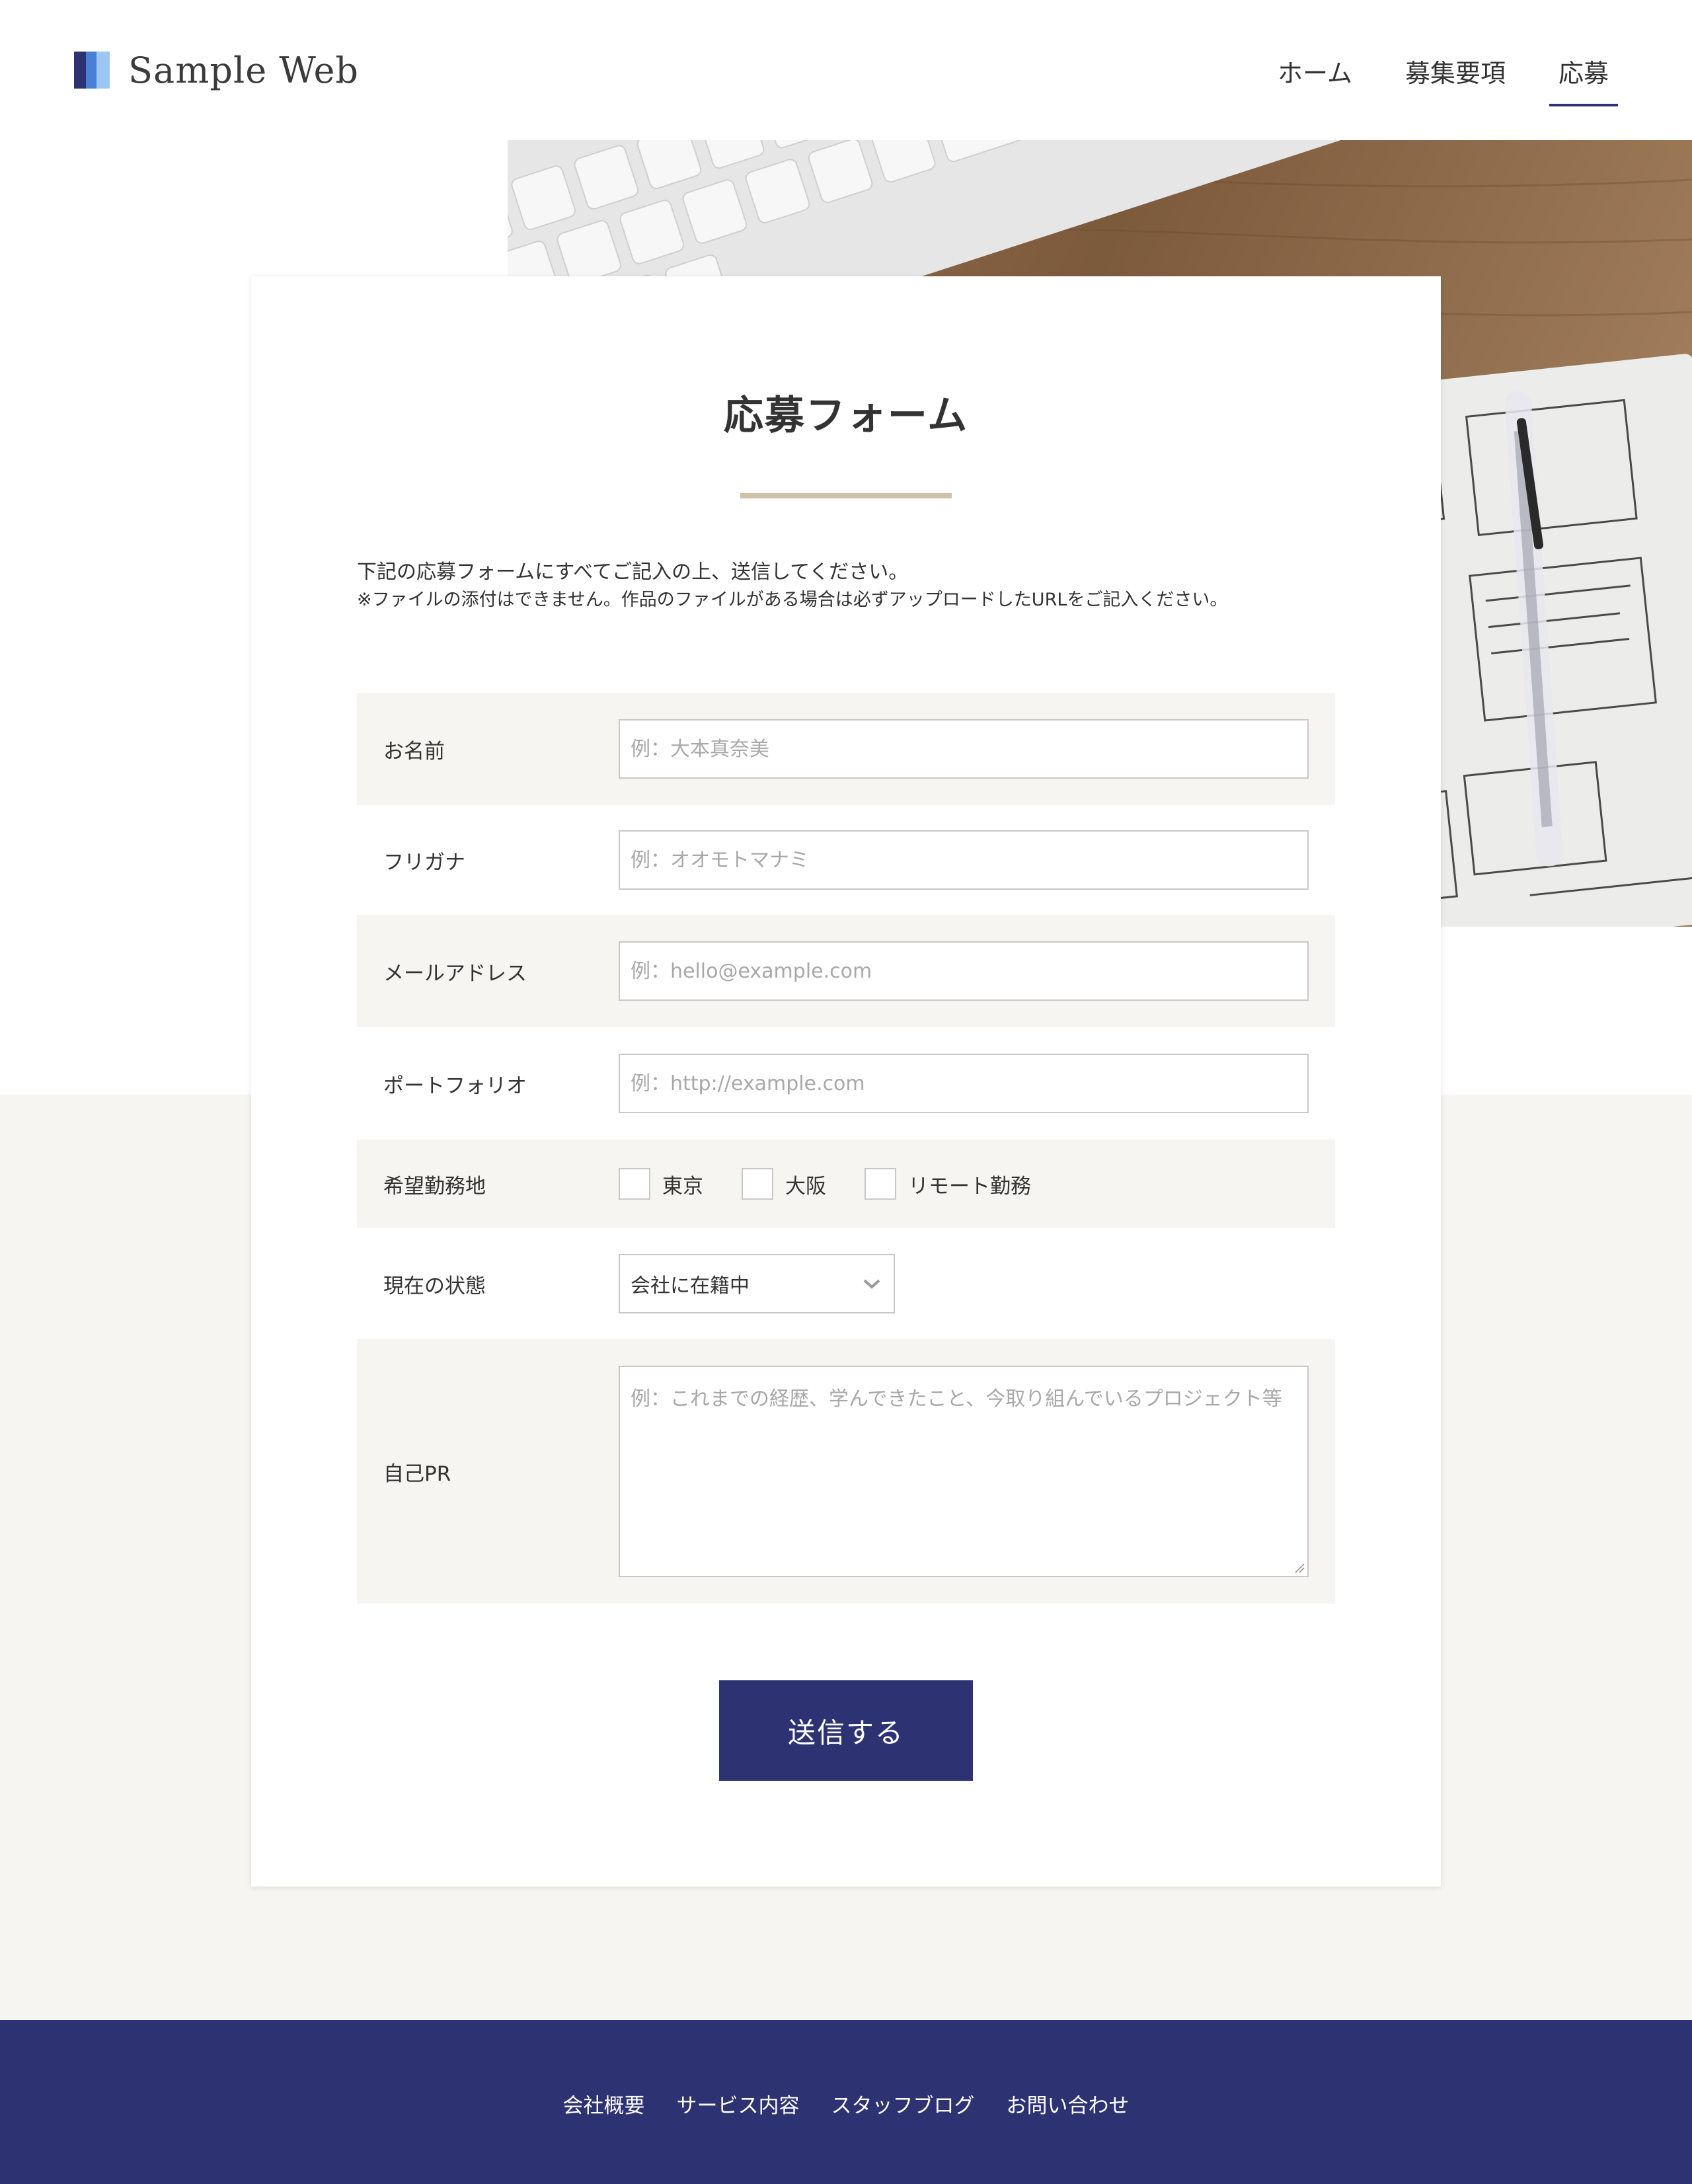 This screenshot has height=2184, width=1692. What do you see at coordinates (634, 1184) in the screenshot?
I see `tokyo-checkbox` at bounding box center [634, 1184].